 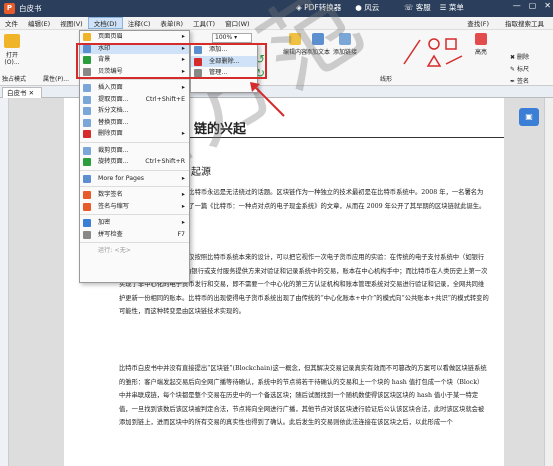 I want to click on doc-subtitle: 起源, so click(x=201, y=172).